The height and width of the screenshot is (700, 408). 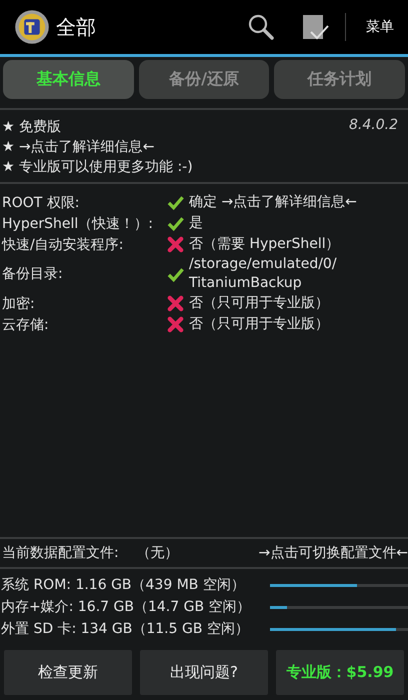 I want to click on storage-usage-text: 系统 ROM: 1.16 GB（439 MB 空闲）, so click(x=123, y=585).